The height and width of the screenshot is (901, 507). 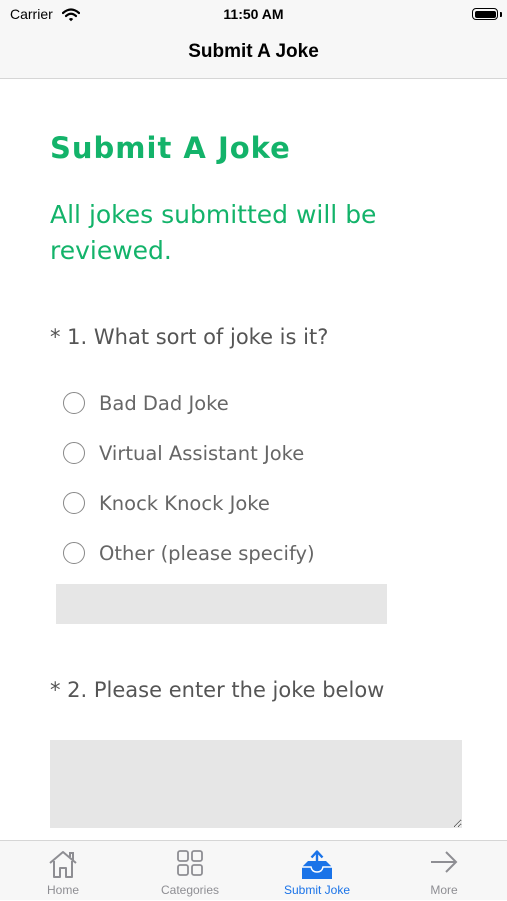 I want to click on page-heading: Submit A Joke, so click(x=170, y=148).